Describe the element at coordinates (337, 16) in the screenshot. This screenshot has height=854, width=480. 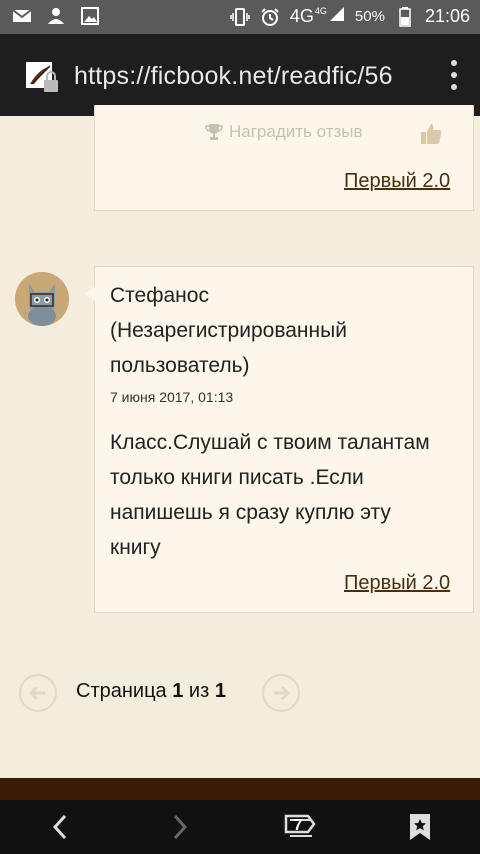
I see `signal-icon` at that location.